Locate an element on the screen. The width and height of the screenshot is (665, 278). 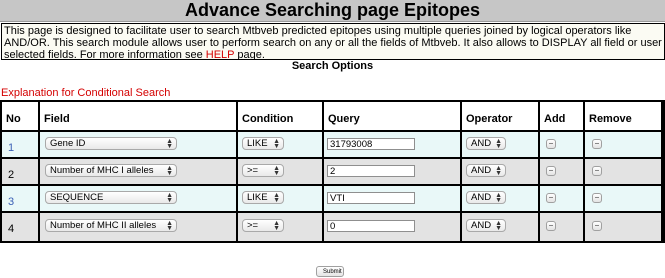
page-title: Advance Searching page Epitopes is located at coordinates (332, 10).